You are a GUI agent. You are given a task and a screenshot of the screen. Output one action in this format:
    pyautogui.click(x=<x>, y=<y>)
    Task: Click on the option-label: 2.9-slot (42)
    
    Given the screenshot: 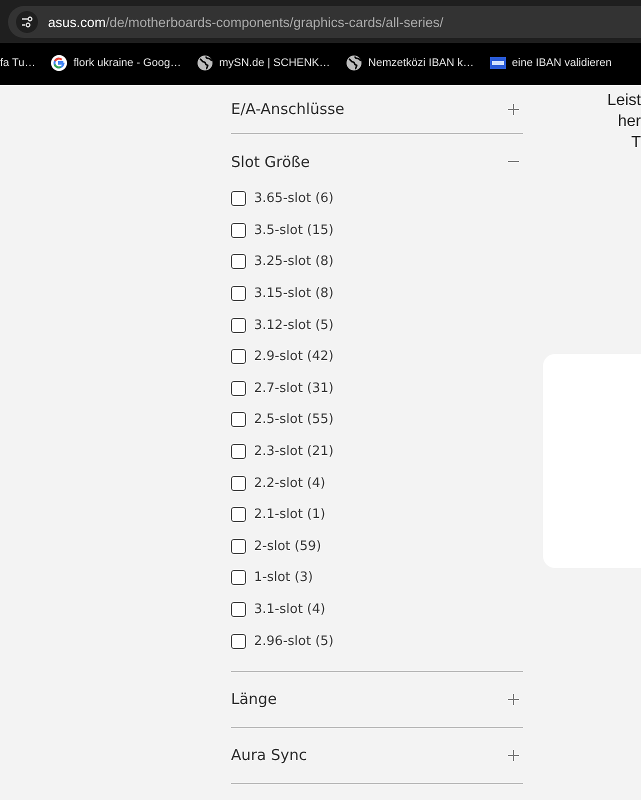 What is the action you would take?
    pyautogui.click(x=294, y=356)
    